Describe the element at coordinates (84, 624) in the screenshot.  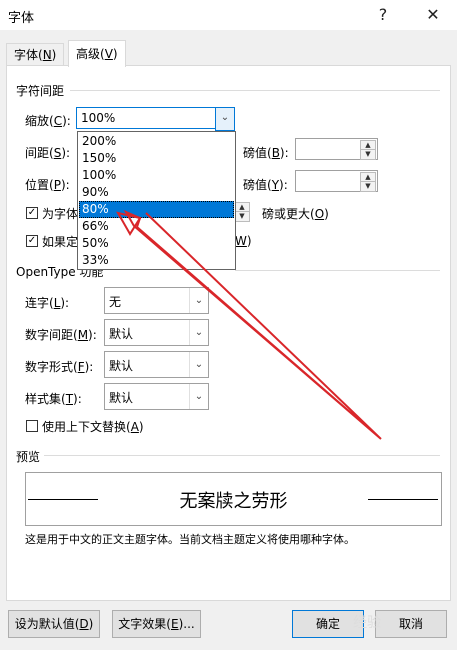
I see `sd-key: D` at that location.